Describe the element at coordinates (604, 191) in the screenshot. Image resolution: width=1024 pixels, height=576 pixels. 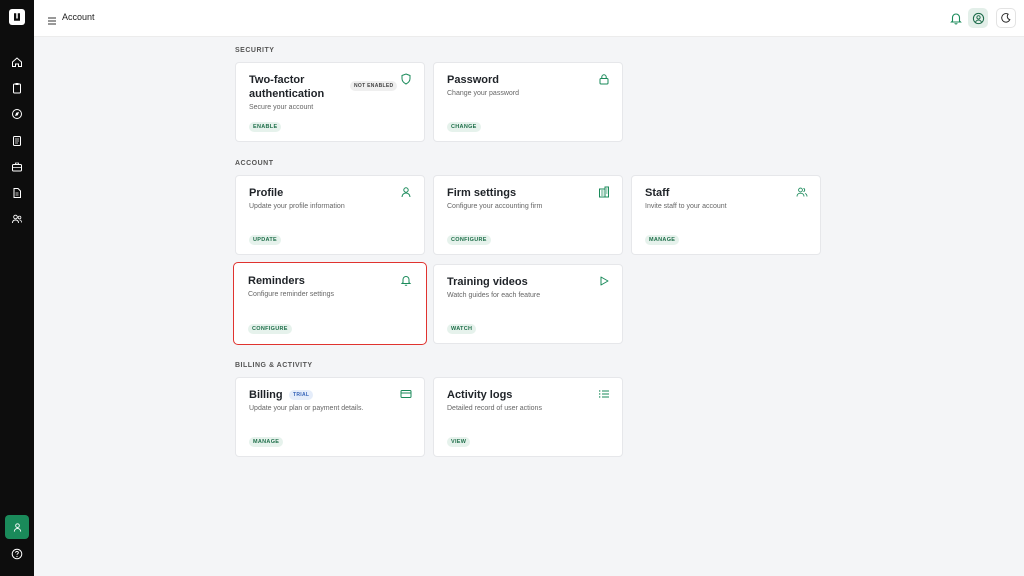
I see `building-icon` at that location.